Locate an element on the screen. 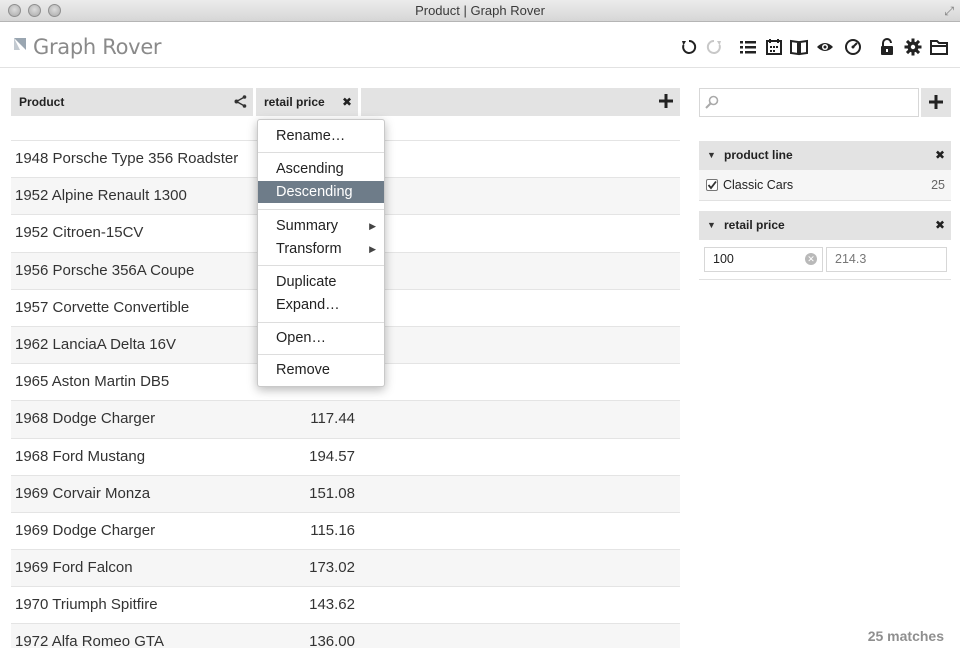  table-row: 1969 Corvair Monza 151.08 is located at coordinates (345, 493).